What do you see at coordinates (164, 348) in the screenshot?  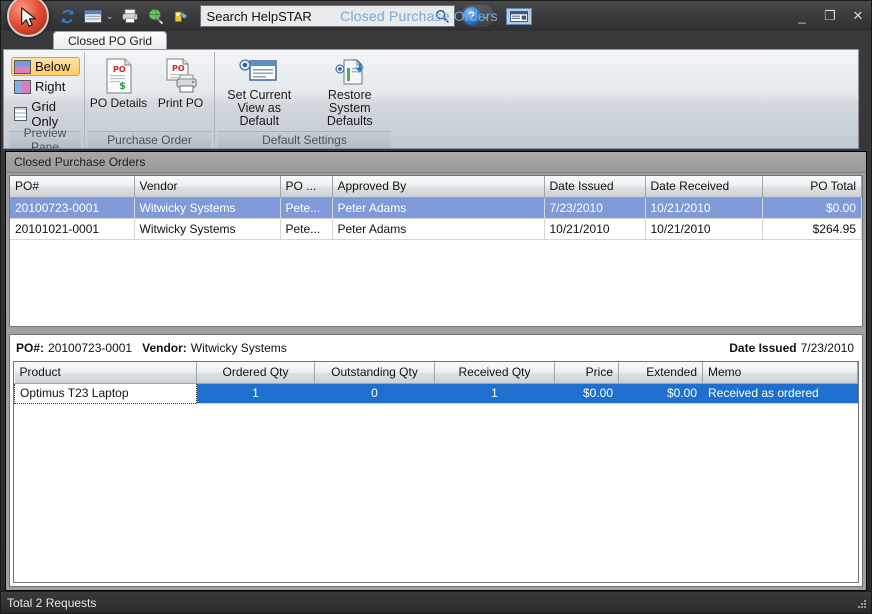 I see `detail-vendor-label: Vendor:` at bounding box center [164, 348].